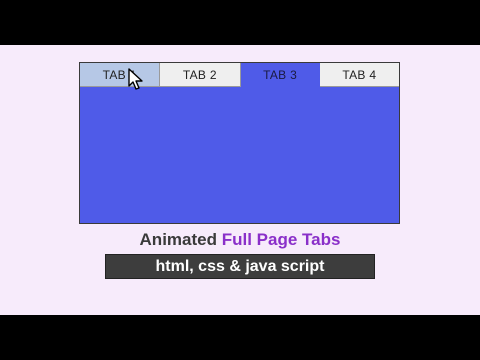  Describe the element at coordinates (178, 239) in the screenshot. I see `title-prefix: Animated` at that location.